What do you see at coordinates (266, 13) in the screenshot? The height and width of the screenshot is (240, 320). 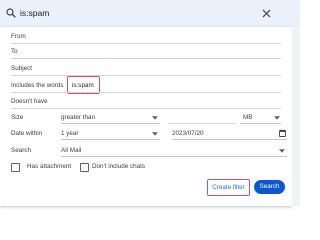 I see `close-icon` at bounding box center [266, 13].